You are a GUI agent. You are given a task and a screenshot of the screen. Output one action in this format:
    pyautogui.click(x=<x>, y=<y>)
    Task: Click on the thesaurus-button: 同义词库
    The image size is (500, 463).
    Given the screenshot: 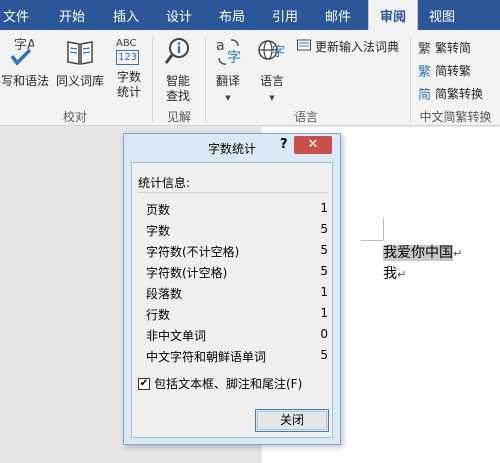 What is the action you would take?
    pyautogui.click(x=80, y=62)
    